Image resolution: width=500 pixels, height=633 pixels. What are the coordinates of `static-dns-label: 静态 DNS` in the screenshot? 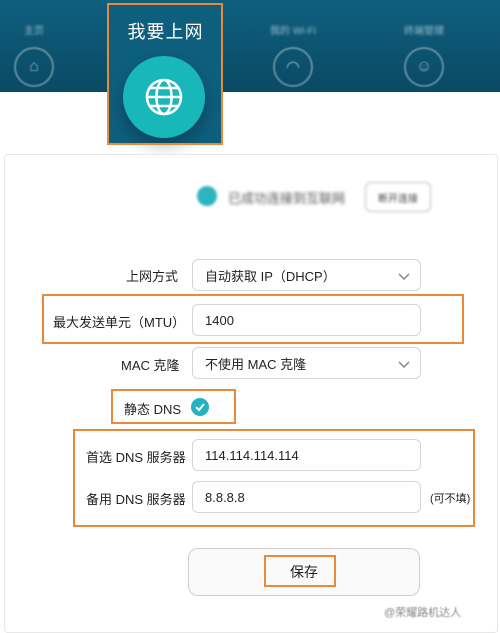 It's located at (153, 409).